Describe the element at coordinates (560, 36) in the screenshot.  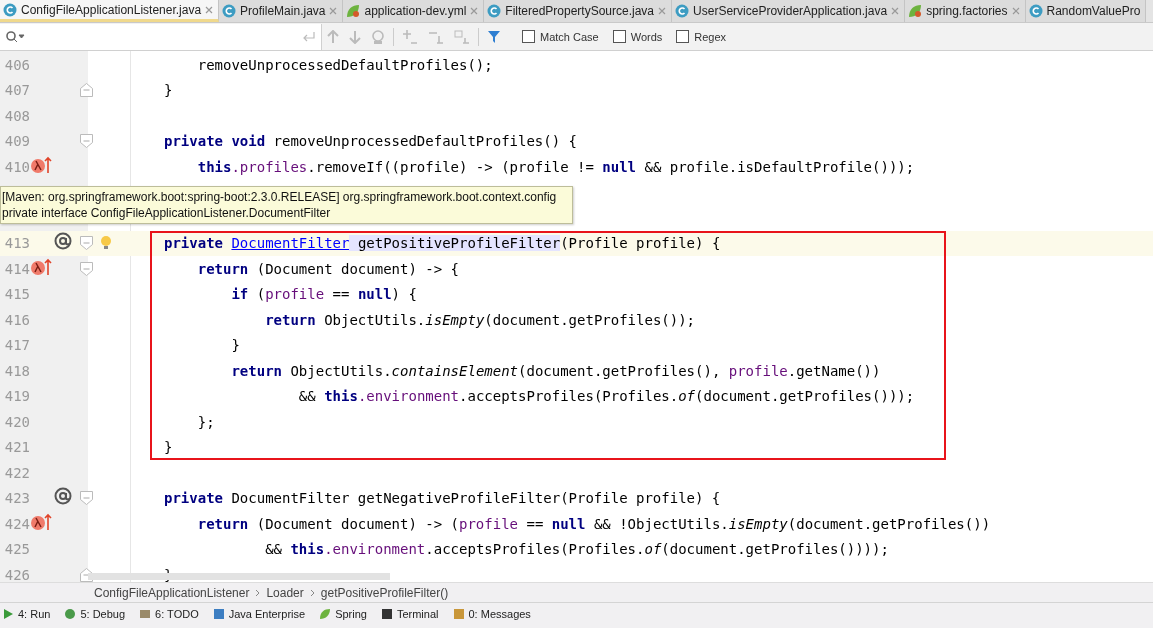
I see `option-checkbox: Match Case` at that location.